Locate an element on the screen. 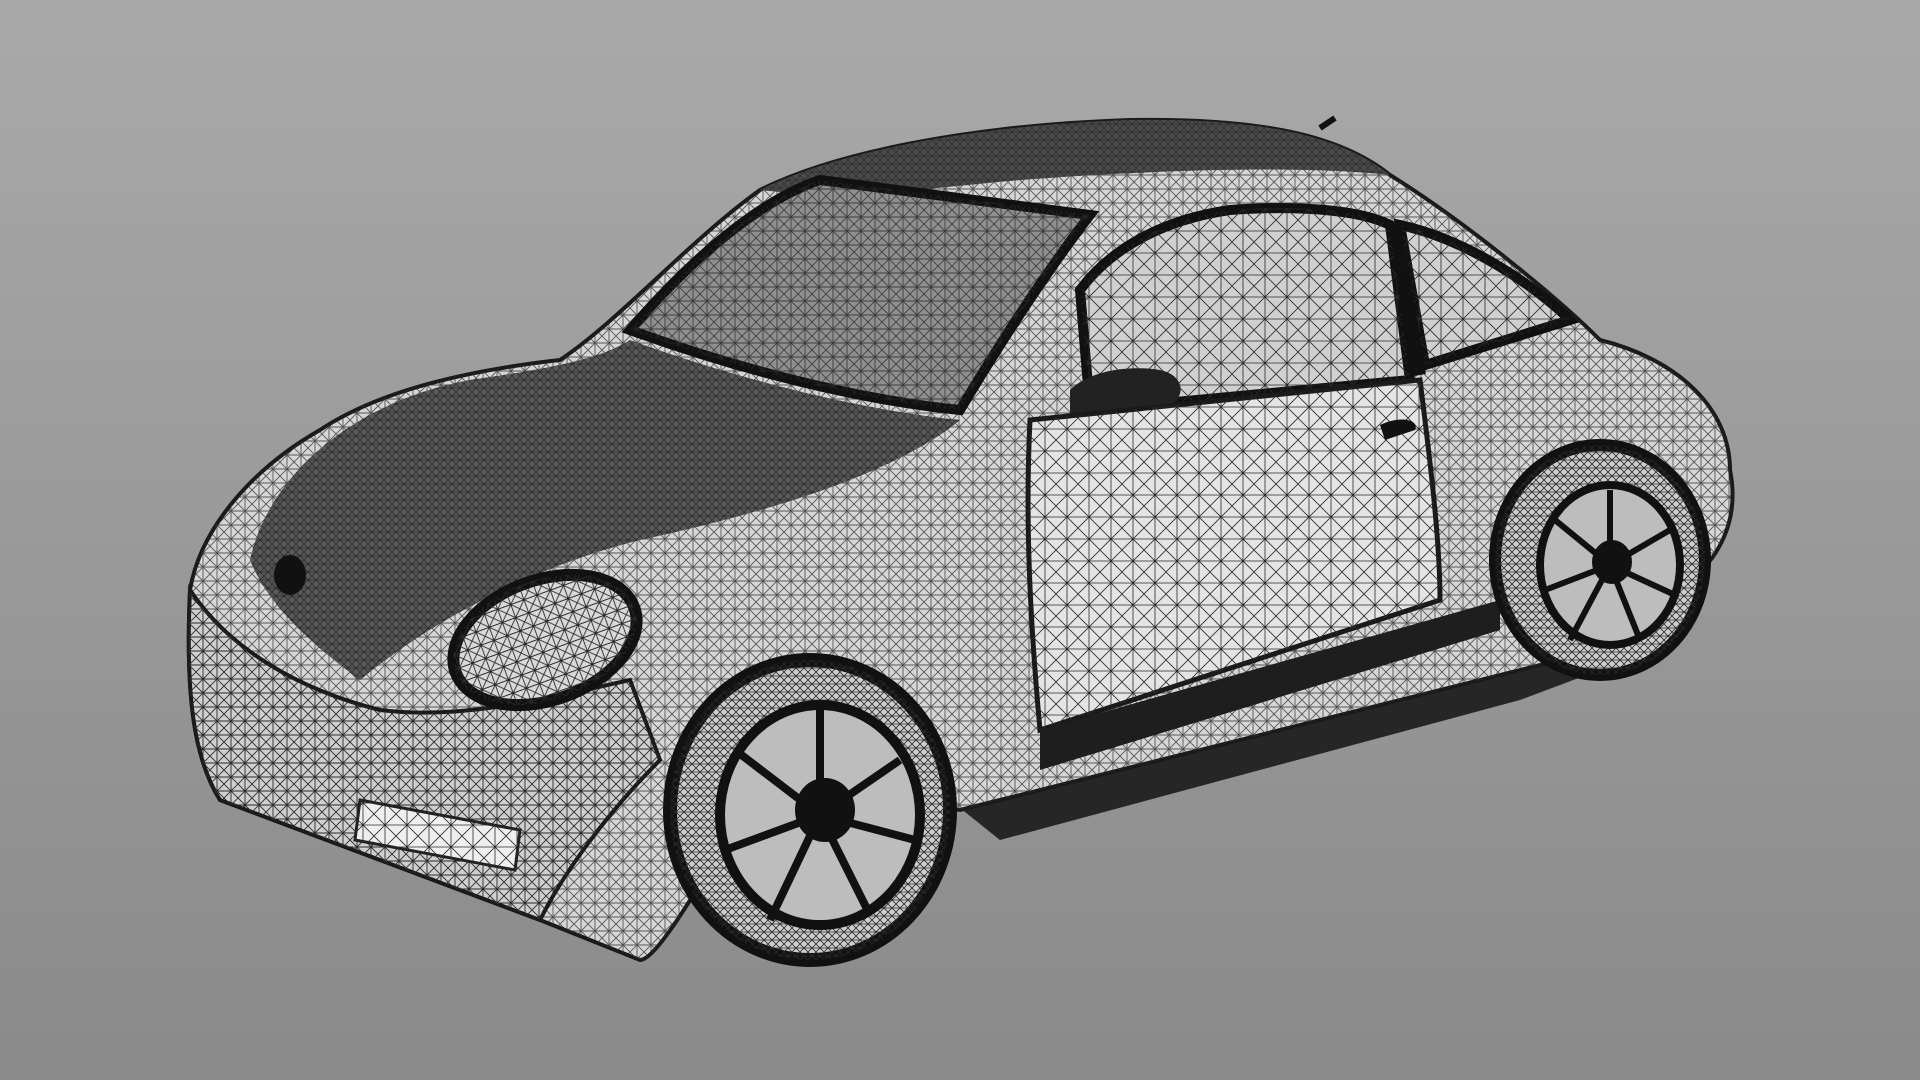  front-emblem is located at coordinates (290, 575).